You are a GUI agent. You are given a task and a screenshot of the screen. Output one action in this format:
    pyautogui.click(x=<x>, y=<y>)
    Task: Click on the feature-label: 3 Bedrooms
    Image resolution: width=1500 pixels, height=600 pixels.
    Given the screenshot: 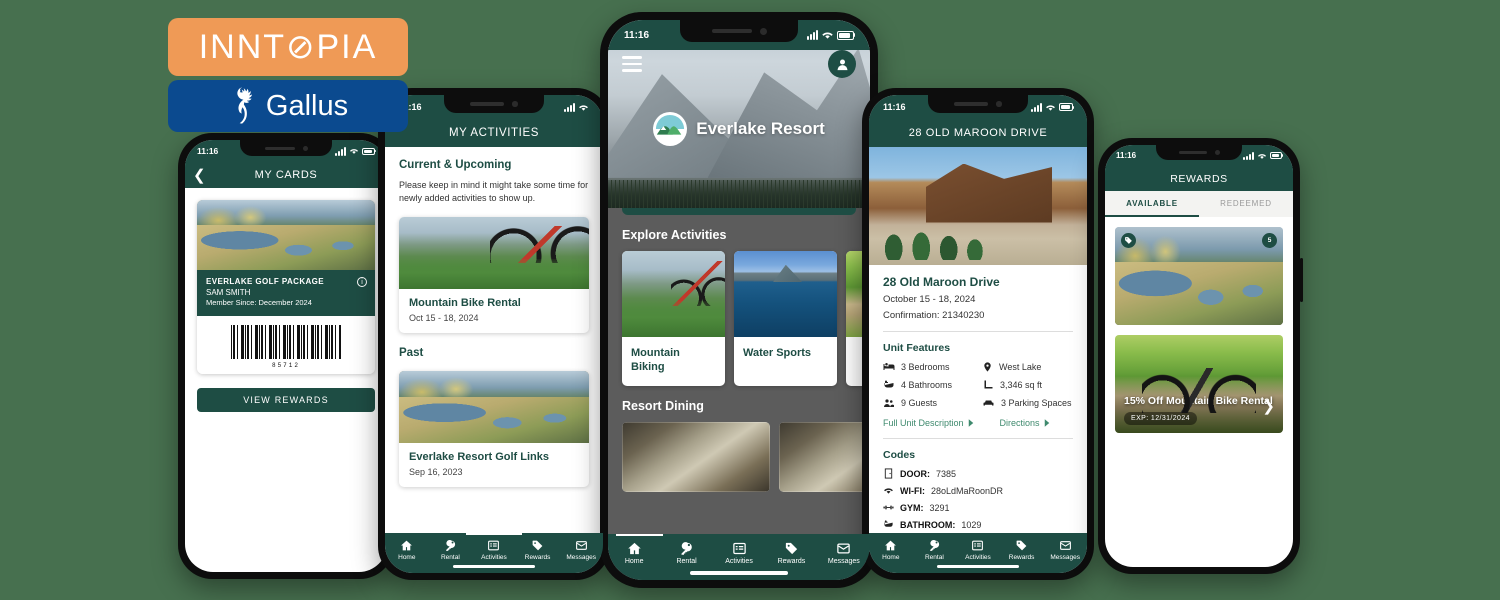 What is the action you would take?
    pyautogui.click(x=925, y=367)
    